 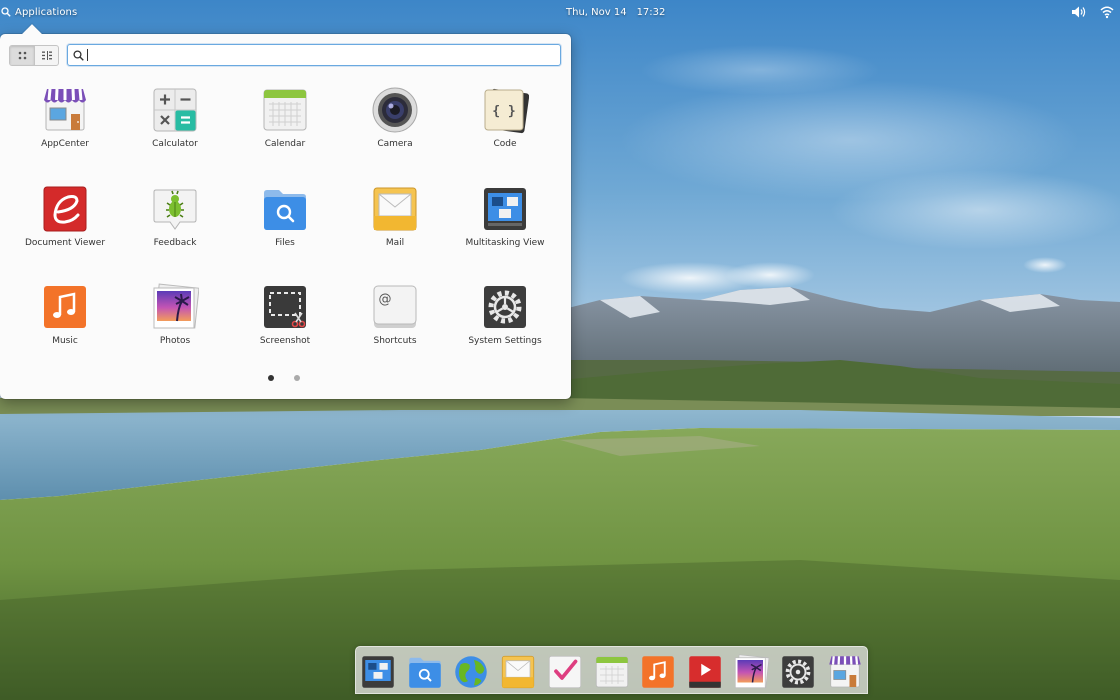 I want to click on top-panel: Applications Thu, Nov 14 17:32, so click(x=560, y=12).